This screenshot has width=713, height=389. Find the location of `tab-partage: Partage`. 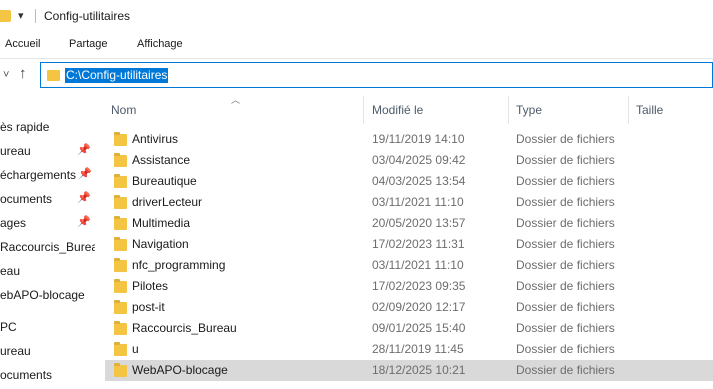

tab-partage: Partage is located at coordinates (88, 44).